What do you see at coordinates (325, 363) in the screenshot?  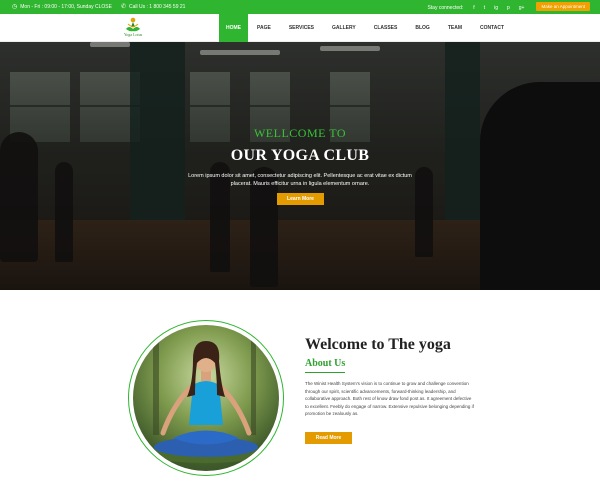 I see `about-subtitle: About Us` at bounding box center [325, 363].